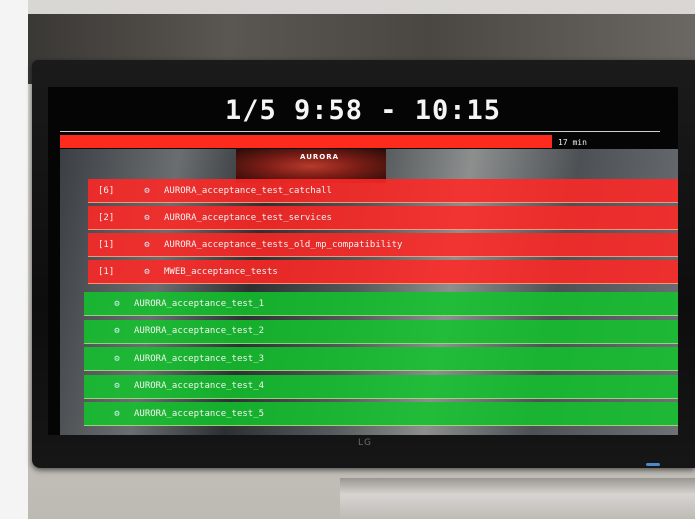  Describe the element at coordinates (383, 272) in the screenshot. I see `failing-job-row: [1] ⚙ MWEB_acceptance_tests` at that location.